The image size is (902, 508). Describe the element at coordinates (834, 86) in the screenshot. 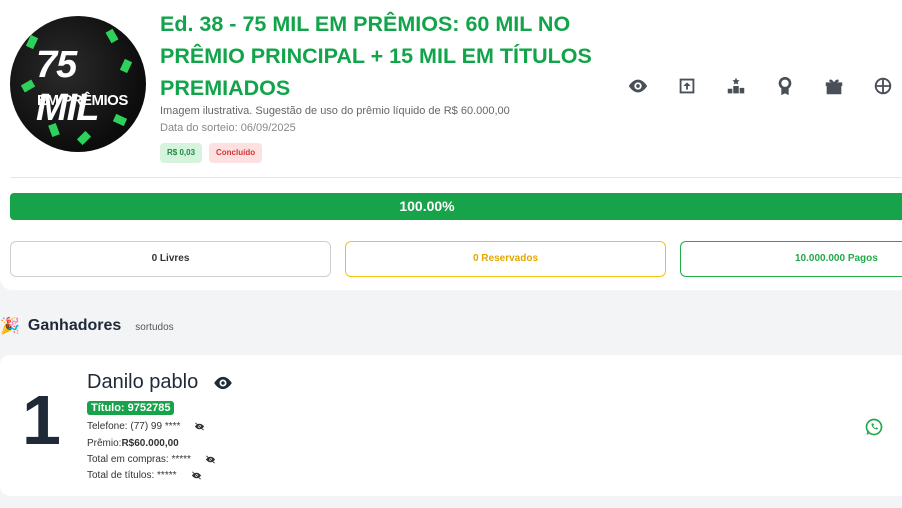

I see `gift-icon` at that location.